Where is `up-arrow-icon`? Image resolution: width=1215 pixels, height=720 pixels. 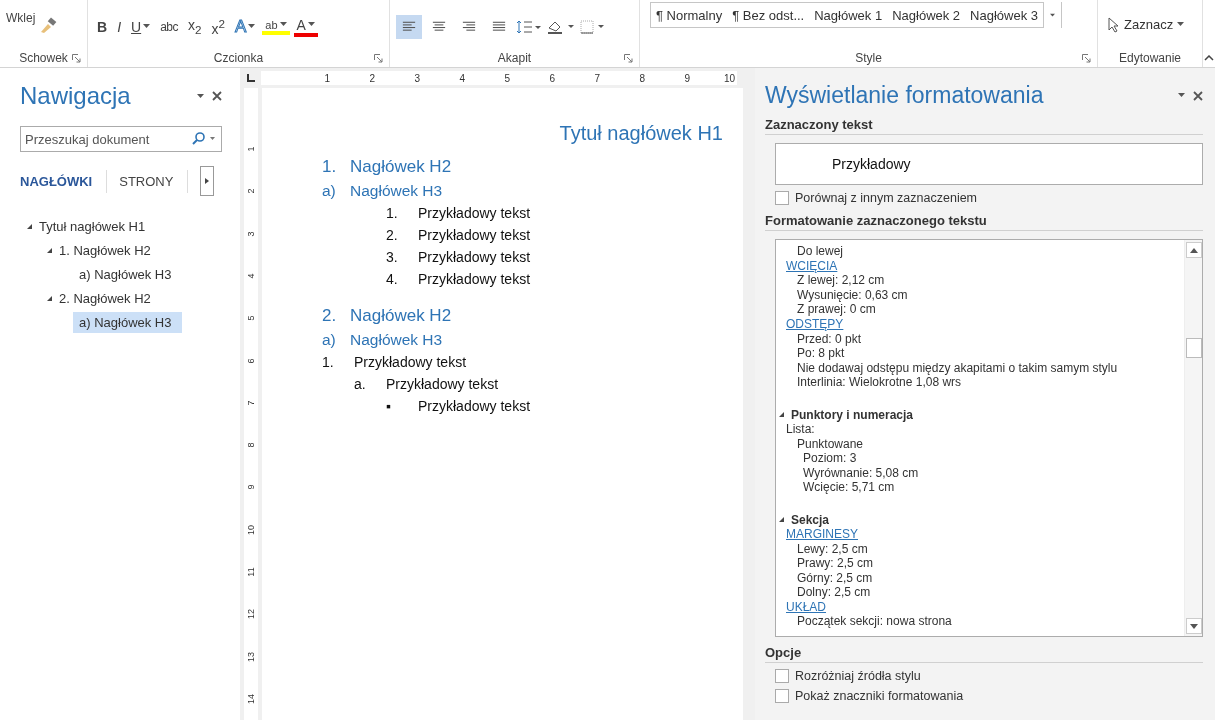
up-arrow-icon is located at coordinates (1194, 250).